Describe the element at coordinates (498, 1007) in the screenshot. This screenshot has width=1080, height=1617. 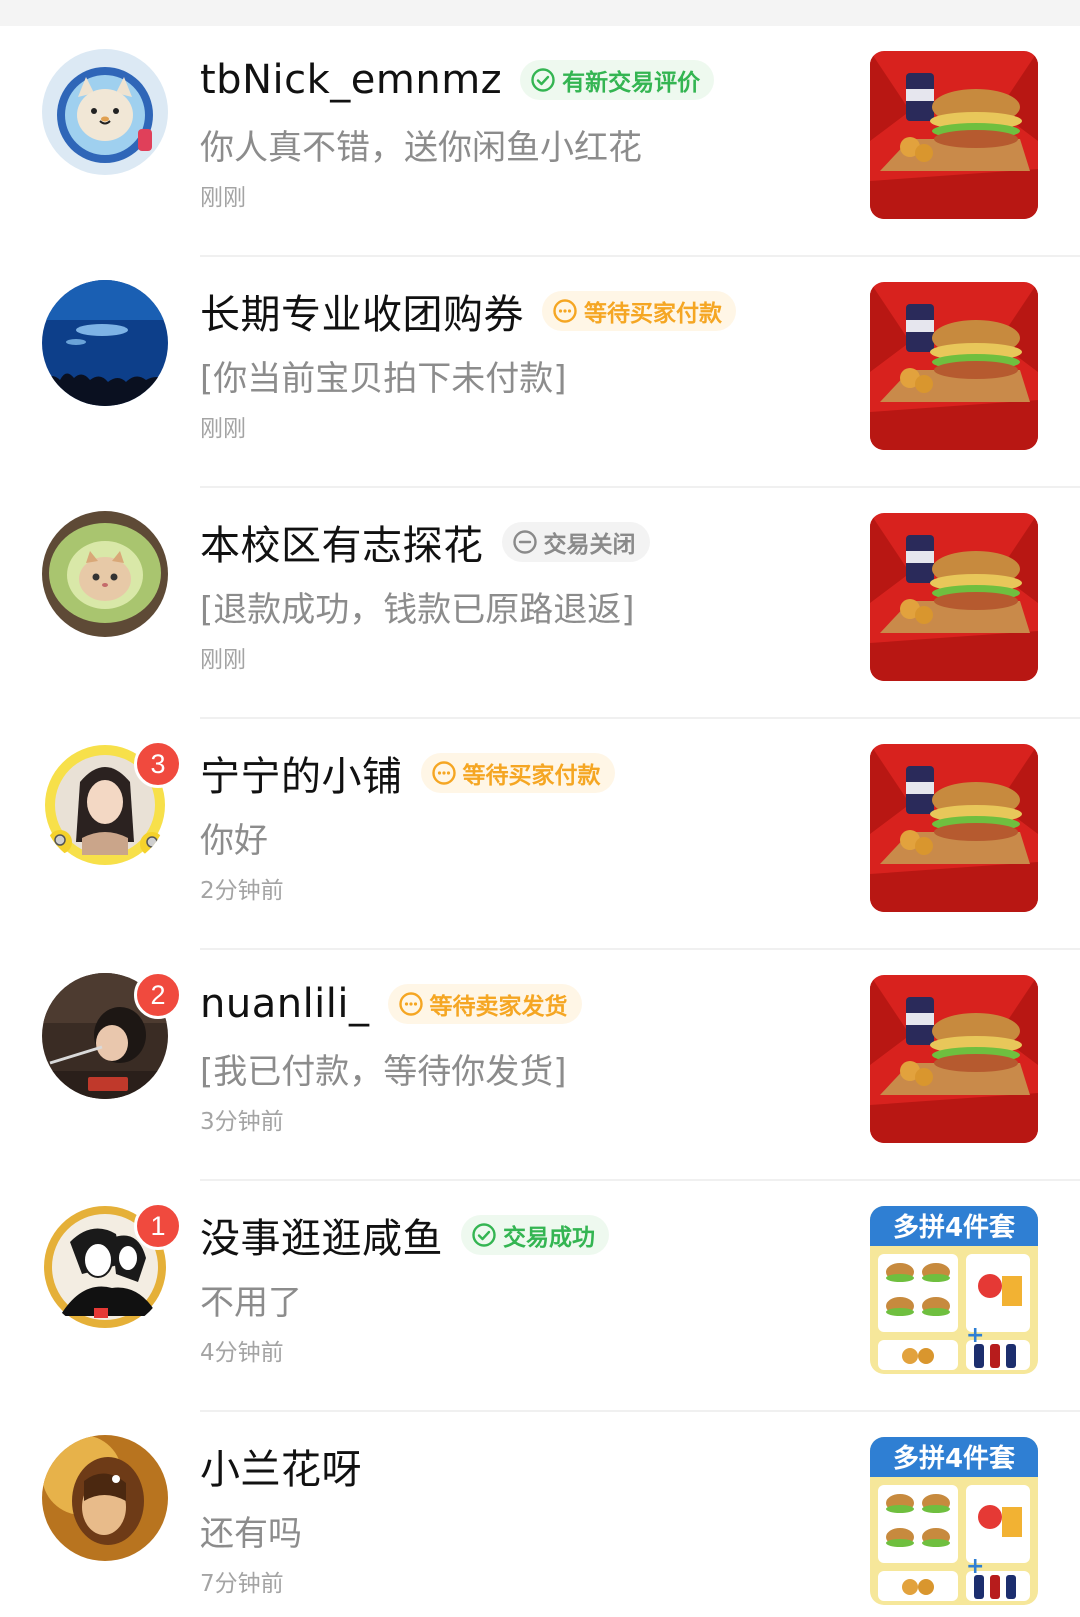
I see `trade-status-label: 等待卖家发货` at that location.